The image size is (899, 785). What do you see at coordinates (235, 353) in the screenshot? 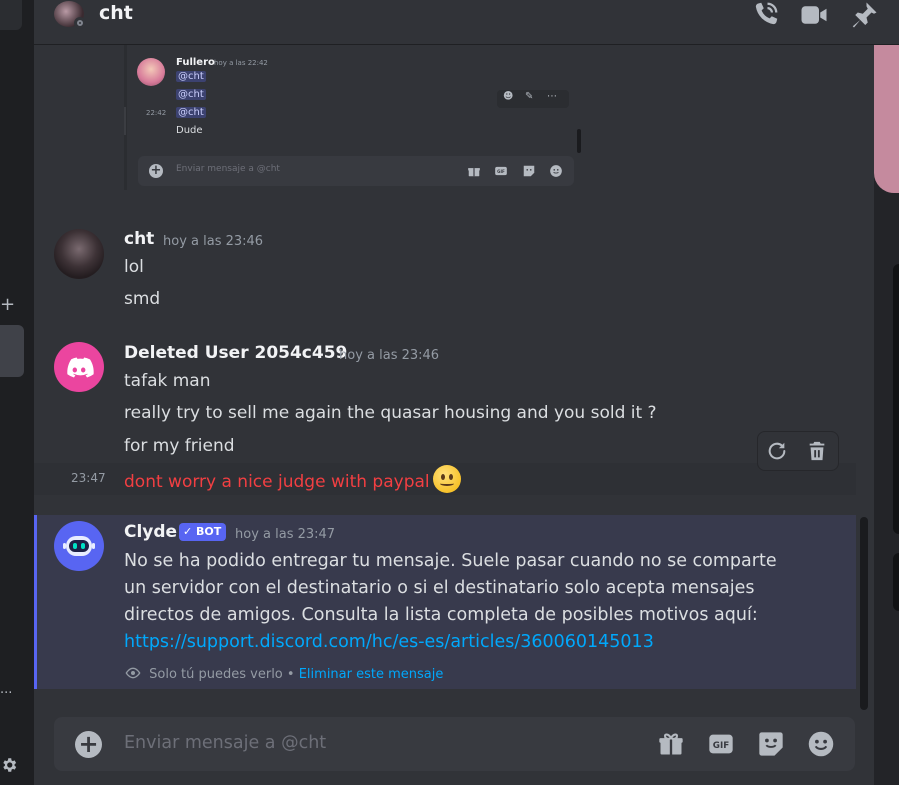
I see `message-author: Deleted User 2054c459` at bounding box center [235, 353].